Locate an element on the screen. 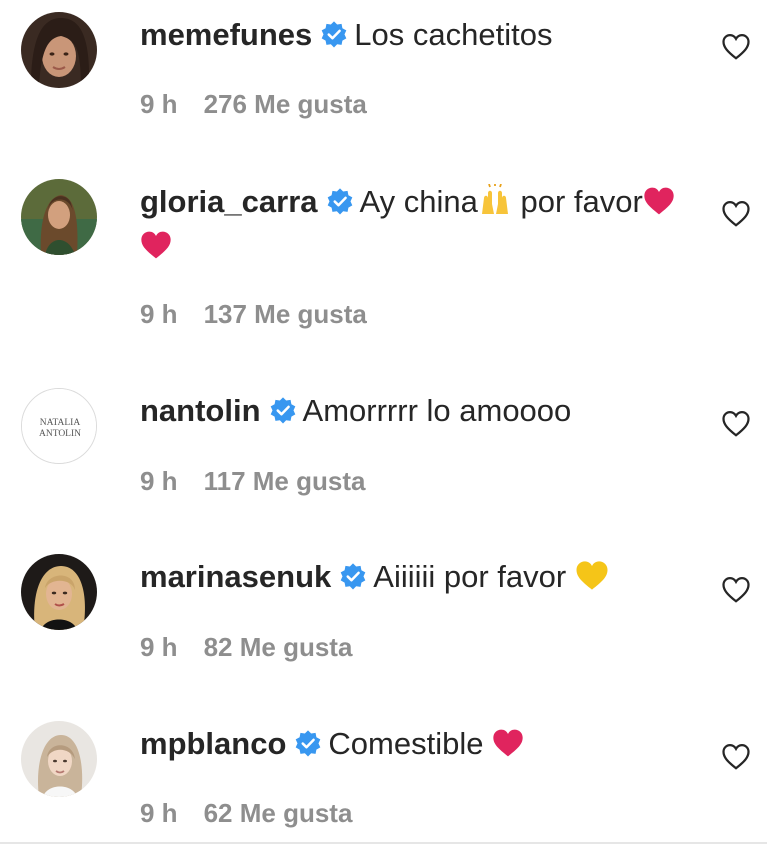 This screenshot has width=767, height=845. comment-body: nantolin Amorrrrr lo amoooo is located at coordinates (410, 411).